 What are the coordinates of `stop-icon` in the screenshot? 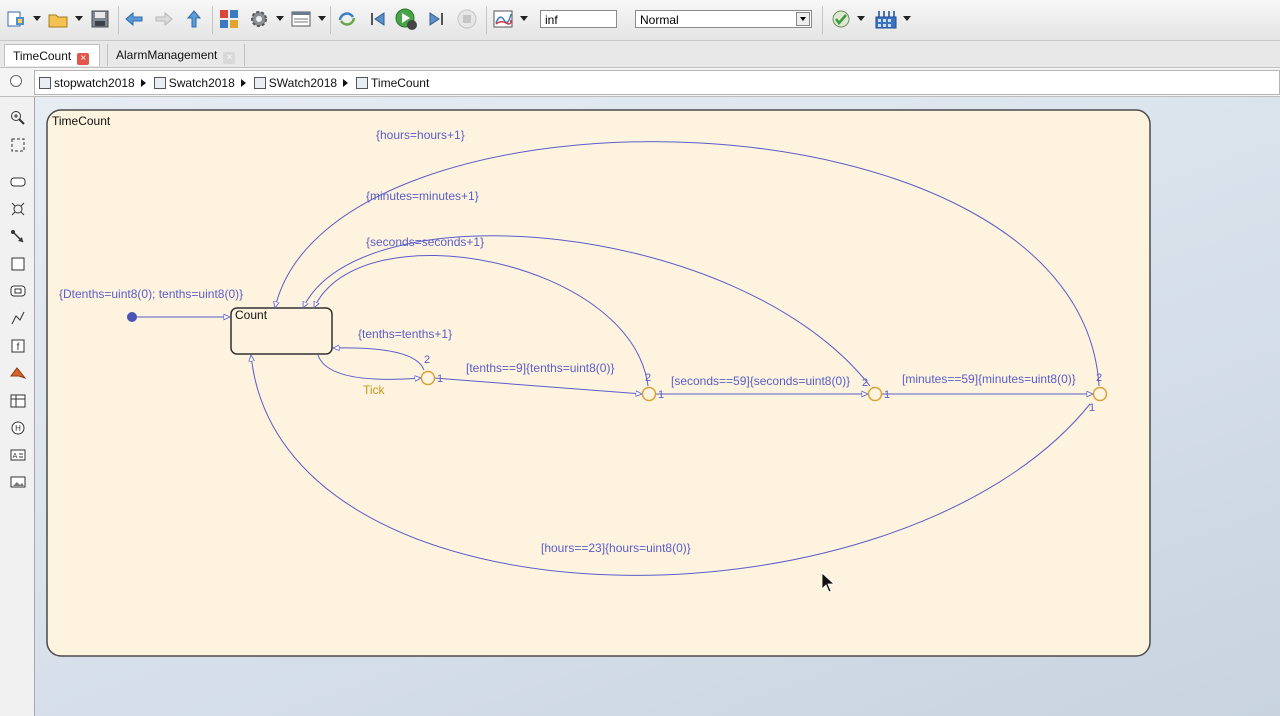 It's located at (467, 19).